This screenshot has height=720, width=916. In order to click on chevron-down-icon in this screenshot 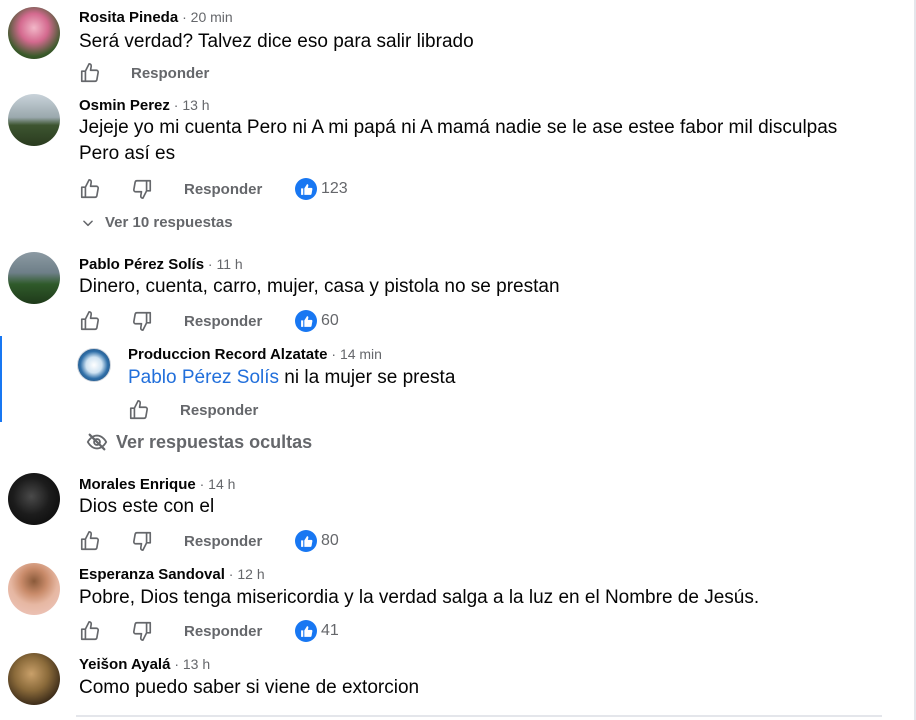, I will do `click(88, 222)`.